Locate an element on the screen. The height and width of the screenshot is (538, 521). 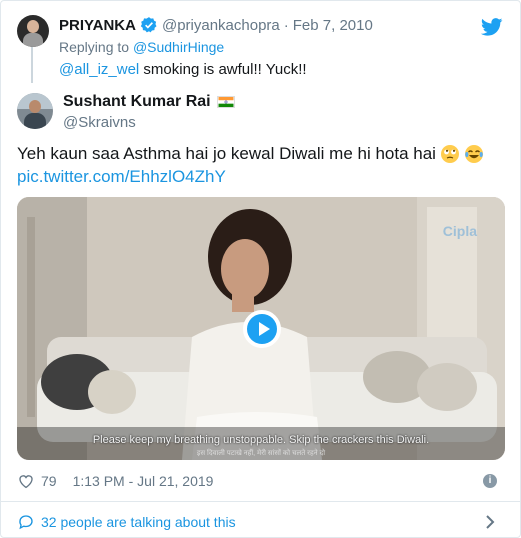
conversation-link: 32 people are talking about this is located at coordinates (126, 522).